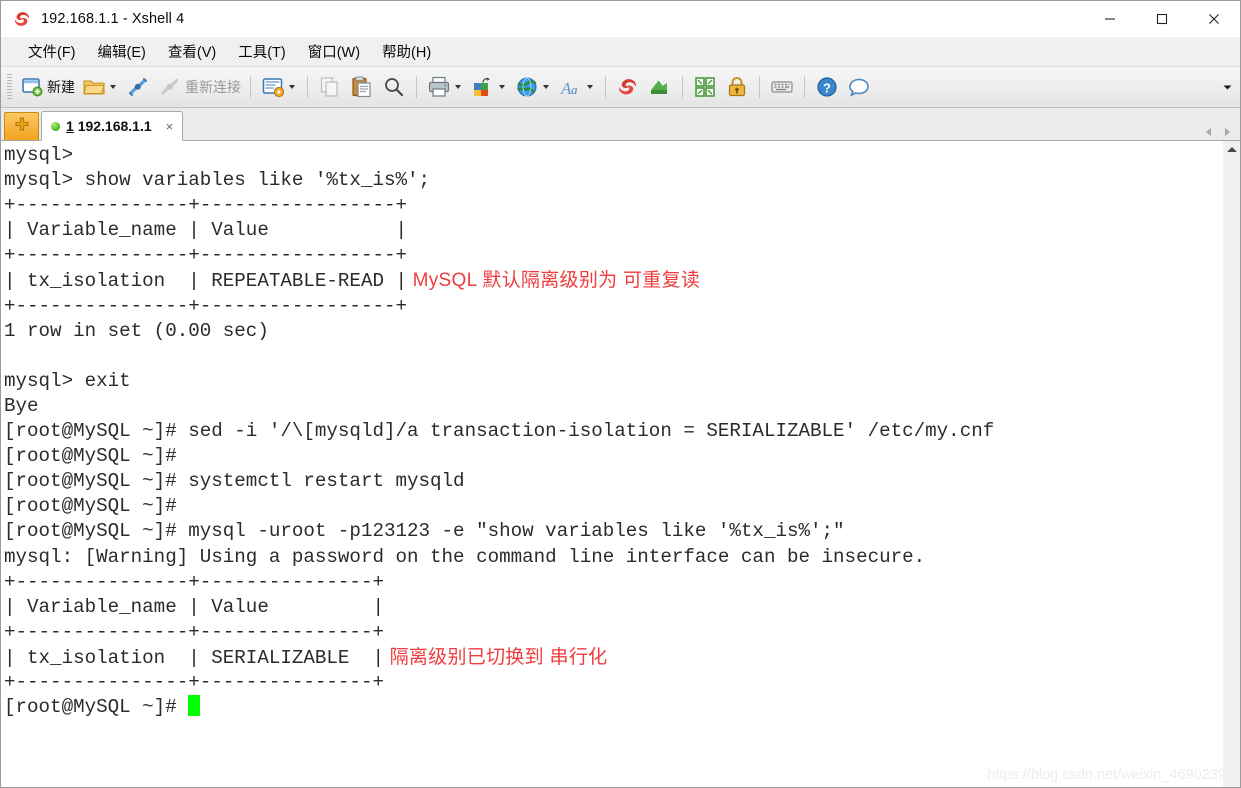 The height and width of the screenshot is (788, 1241). What do you see at coordinates (439, 87) in the screenshot?
I see `printer-icon` at bounding box center [439, 87].